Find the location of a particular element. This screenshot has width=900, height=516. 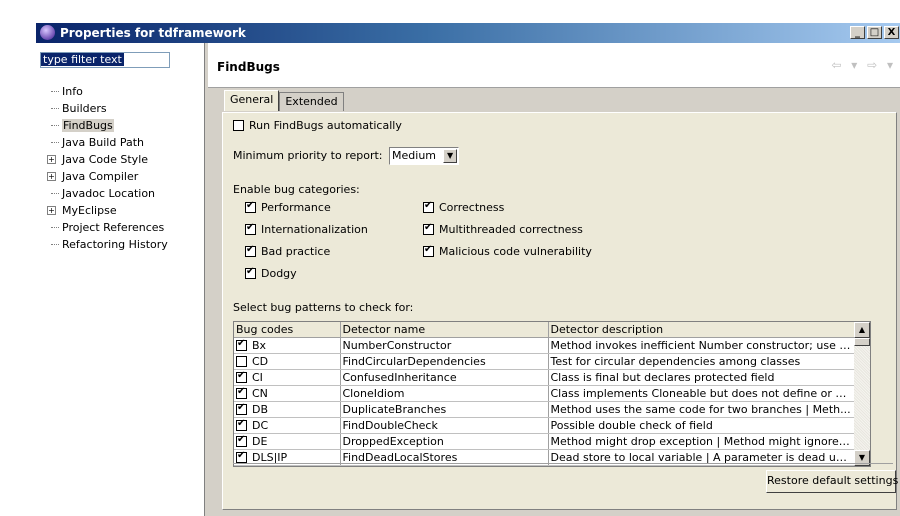

category-multithreaded-correctness: Multithreaded correctness is located at coordinates (503, 229).